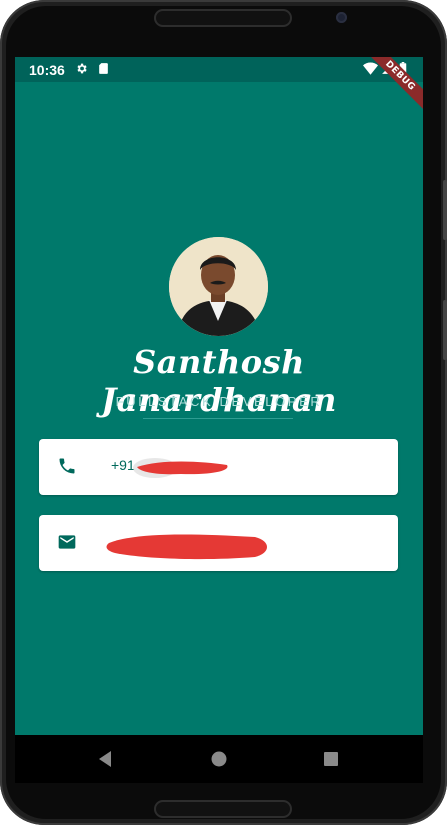 The width and height of the screenshot is (447, 825). What do you see at coordinates (223, 18) in the screenshot?
I see `earpiece-speaker` at bounding box center [223, 18].